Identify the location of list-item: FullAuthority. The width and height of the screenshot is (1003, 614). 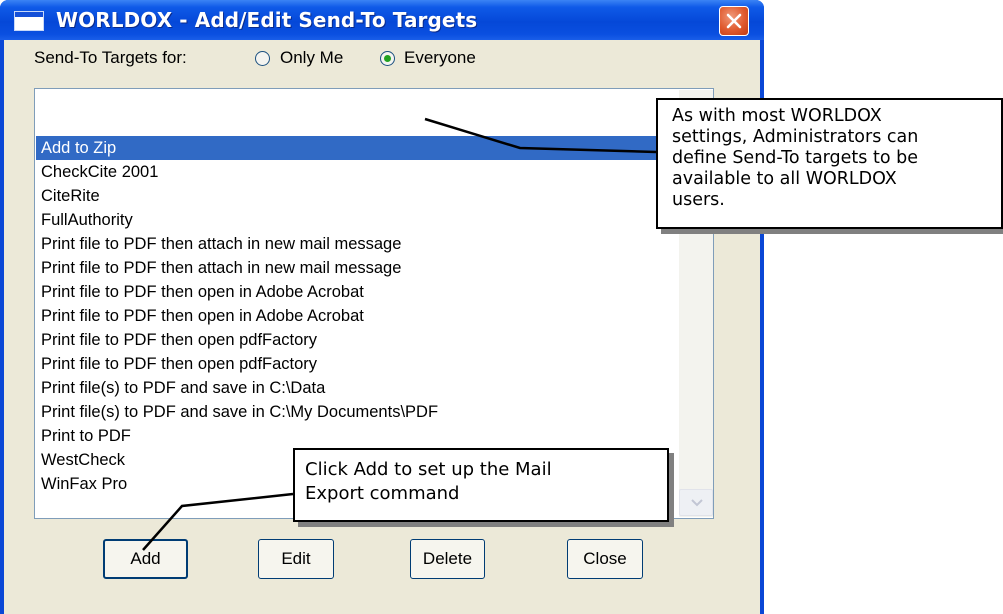
(356, 220).